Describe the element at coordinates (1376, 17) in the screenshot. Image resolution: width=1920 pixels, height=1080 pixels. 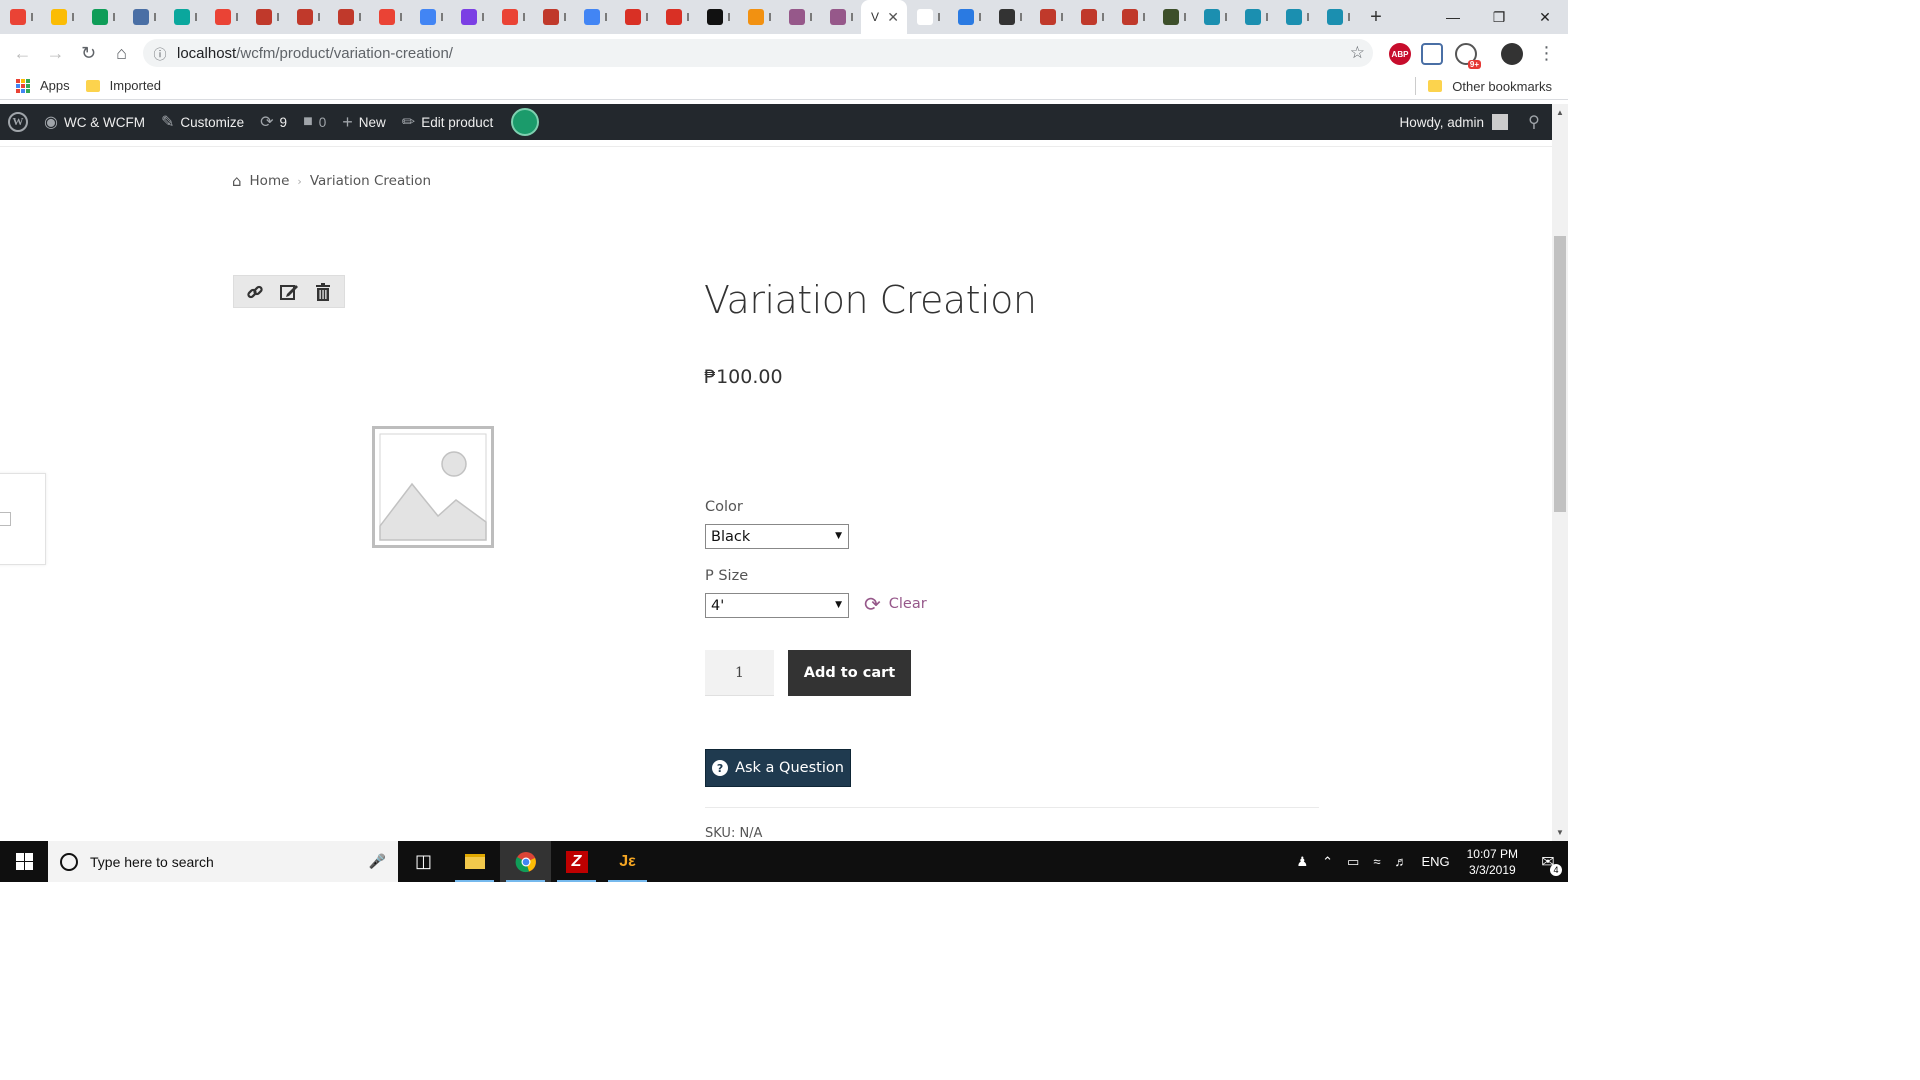
I see `new-tab-button: +` at that location.